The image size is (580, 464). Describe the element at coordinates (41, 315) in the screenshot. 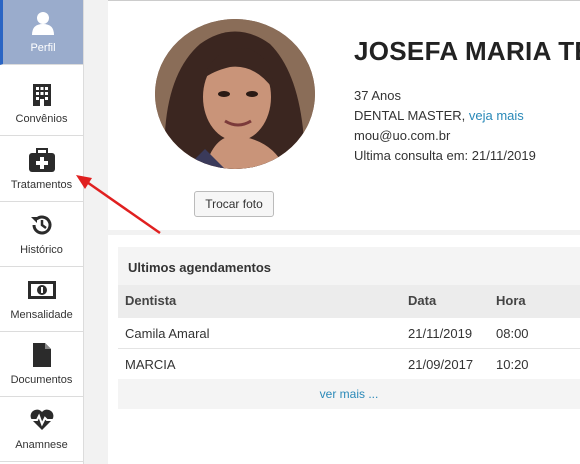

I see `sidebar-item-label: Mensalidade` at that location.